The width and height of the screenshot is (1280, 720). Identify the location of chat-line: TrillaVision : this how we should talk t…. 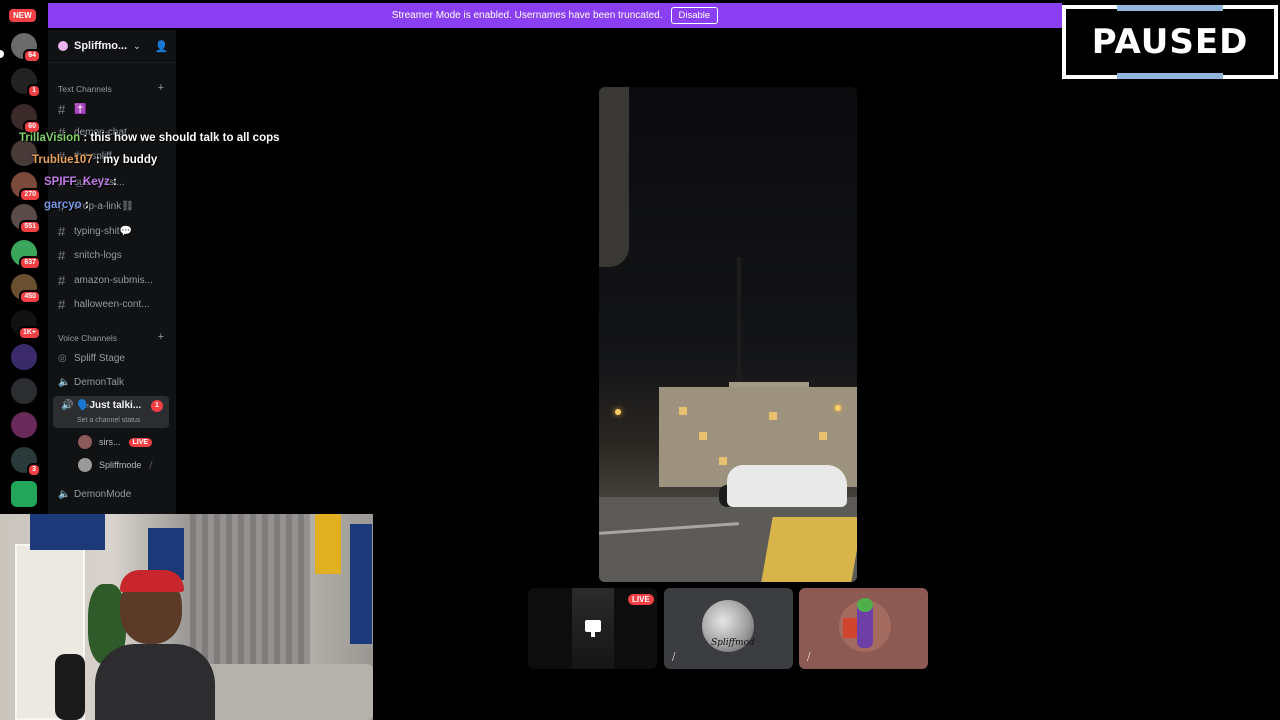
(149, 138).